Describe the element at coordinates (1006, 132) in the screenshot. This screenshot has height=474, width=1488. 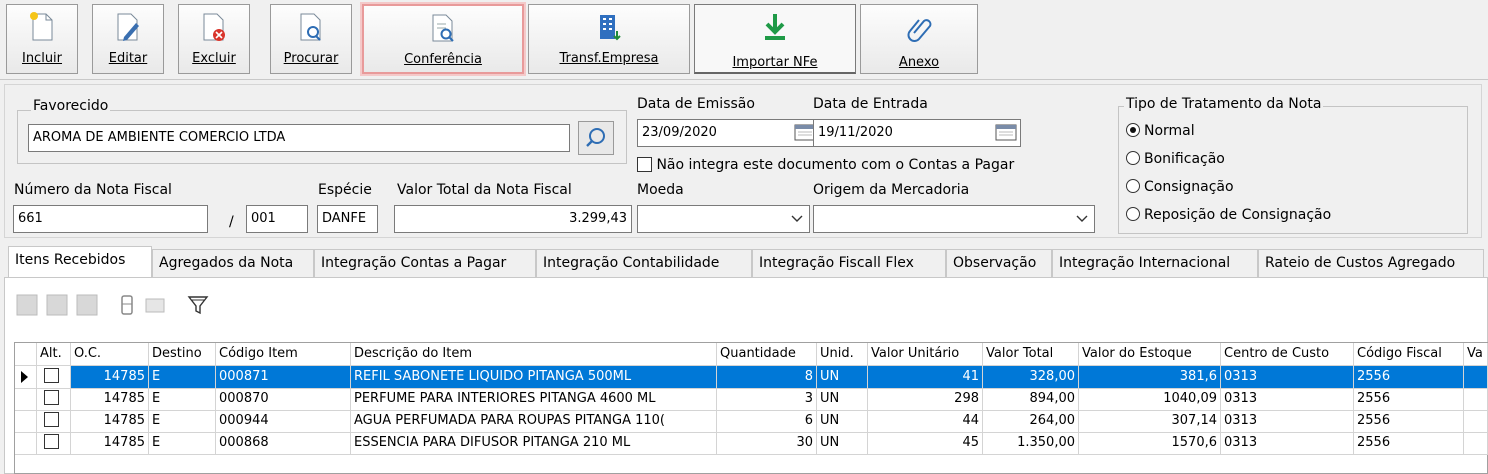
I see `calendar-icon` at that location.